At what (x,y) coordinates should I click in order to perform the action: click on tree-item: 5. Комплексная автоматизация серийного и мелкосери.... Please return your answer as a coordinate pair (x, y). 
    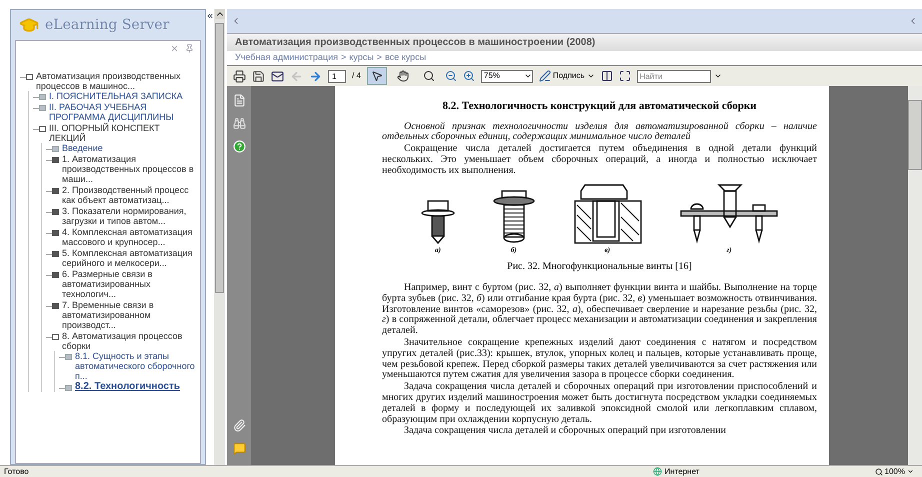
    Looking at the image, I should click on (130, 258).